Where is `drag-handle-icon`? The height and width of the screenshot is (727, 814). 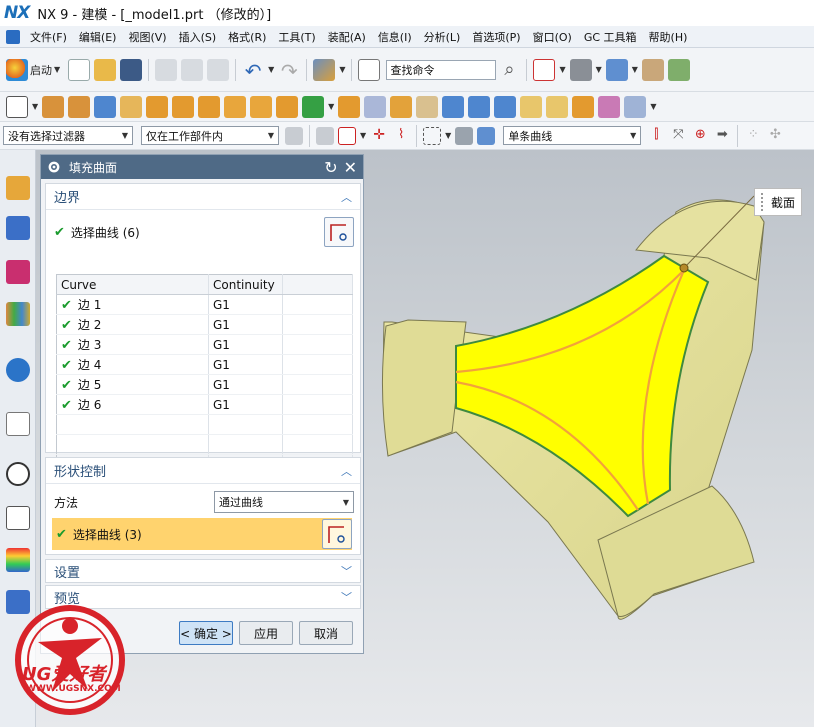 drag-handle-icon is located at coordinates (763, 202).